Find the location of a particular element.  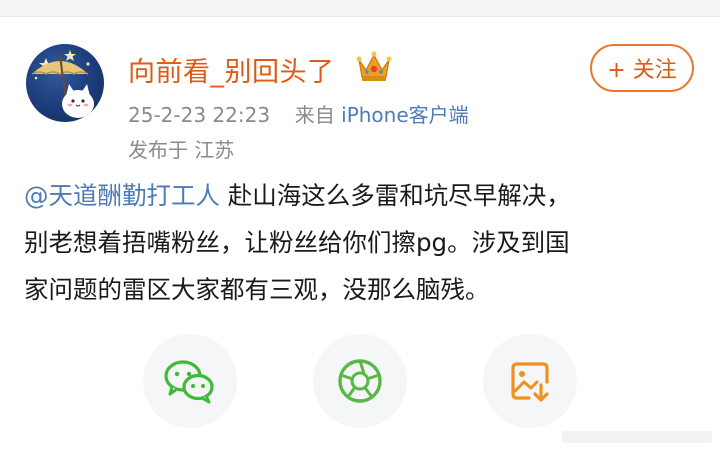

share-moments-button is located at coordinates (360, 381).